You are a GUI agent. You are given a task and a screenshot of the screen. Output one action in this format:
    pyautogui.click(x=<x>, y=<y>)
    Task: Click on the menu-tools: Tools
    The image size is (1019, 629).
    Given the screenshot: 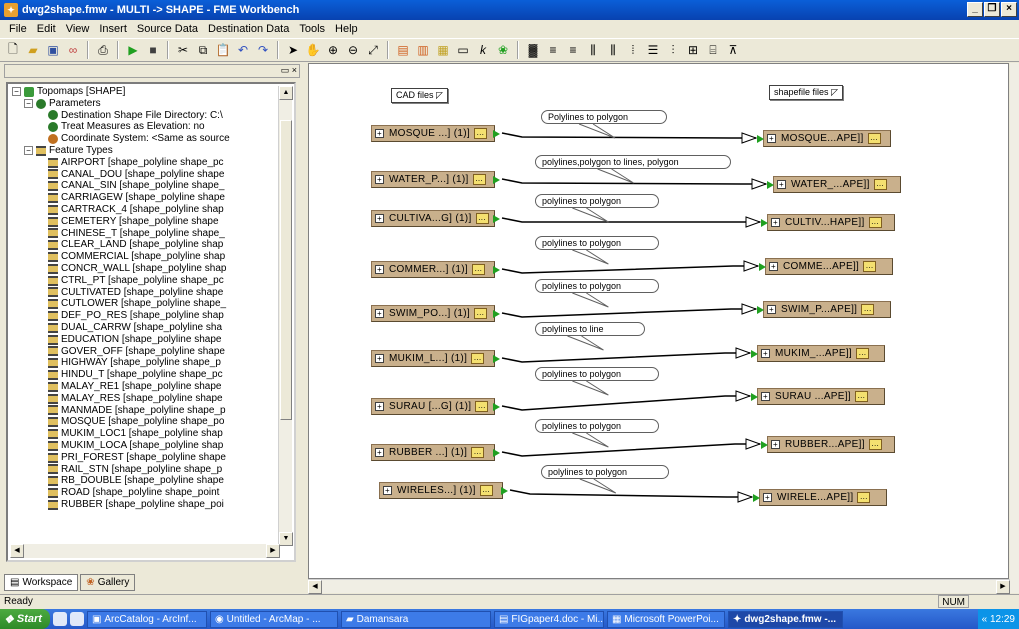 What is the action you would take?
    pyautogui.click(x=312, y=29)
    